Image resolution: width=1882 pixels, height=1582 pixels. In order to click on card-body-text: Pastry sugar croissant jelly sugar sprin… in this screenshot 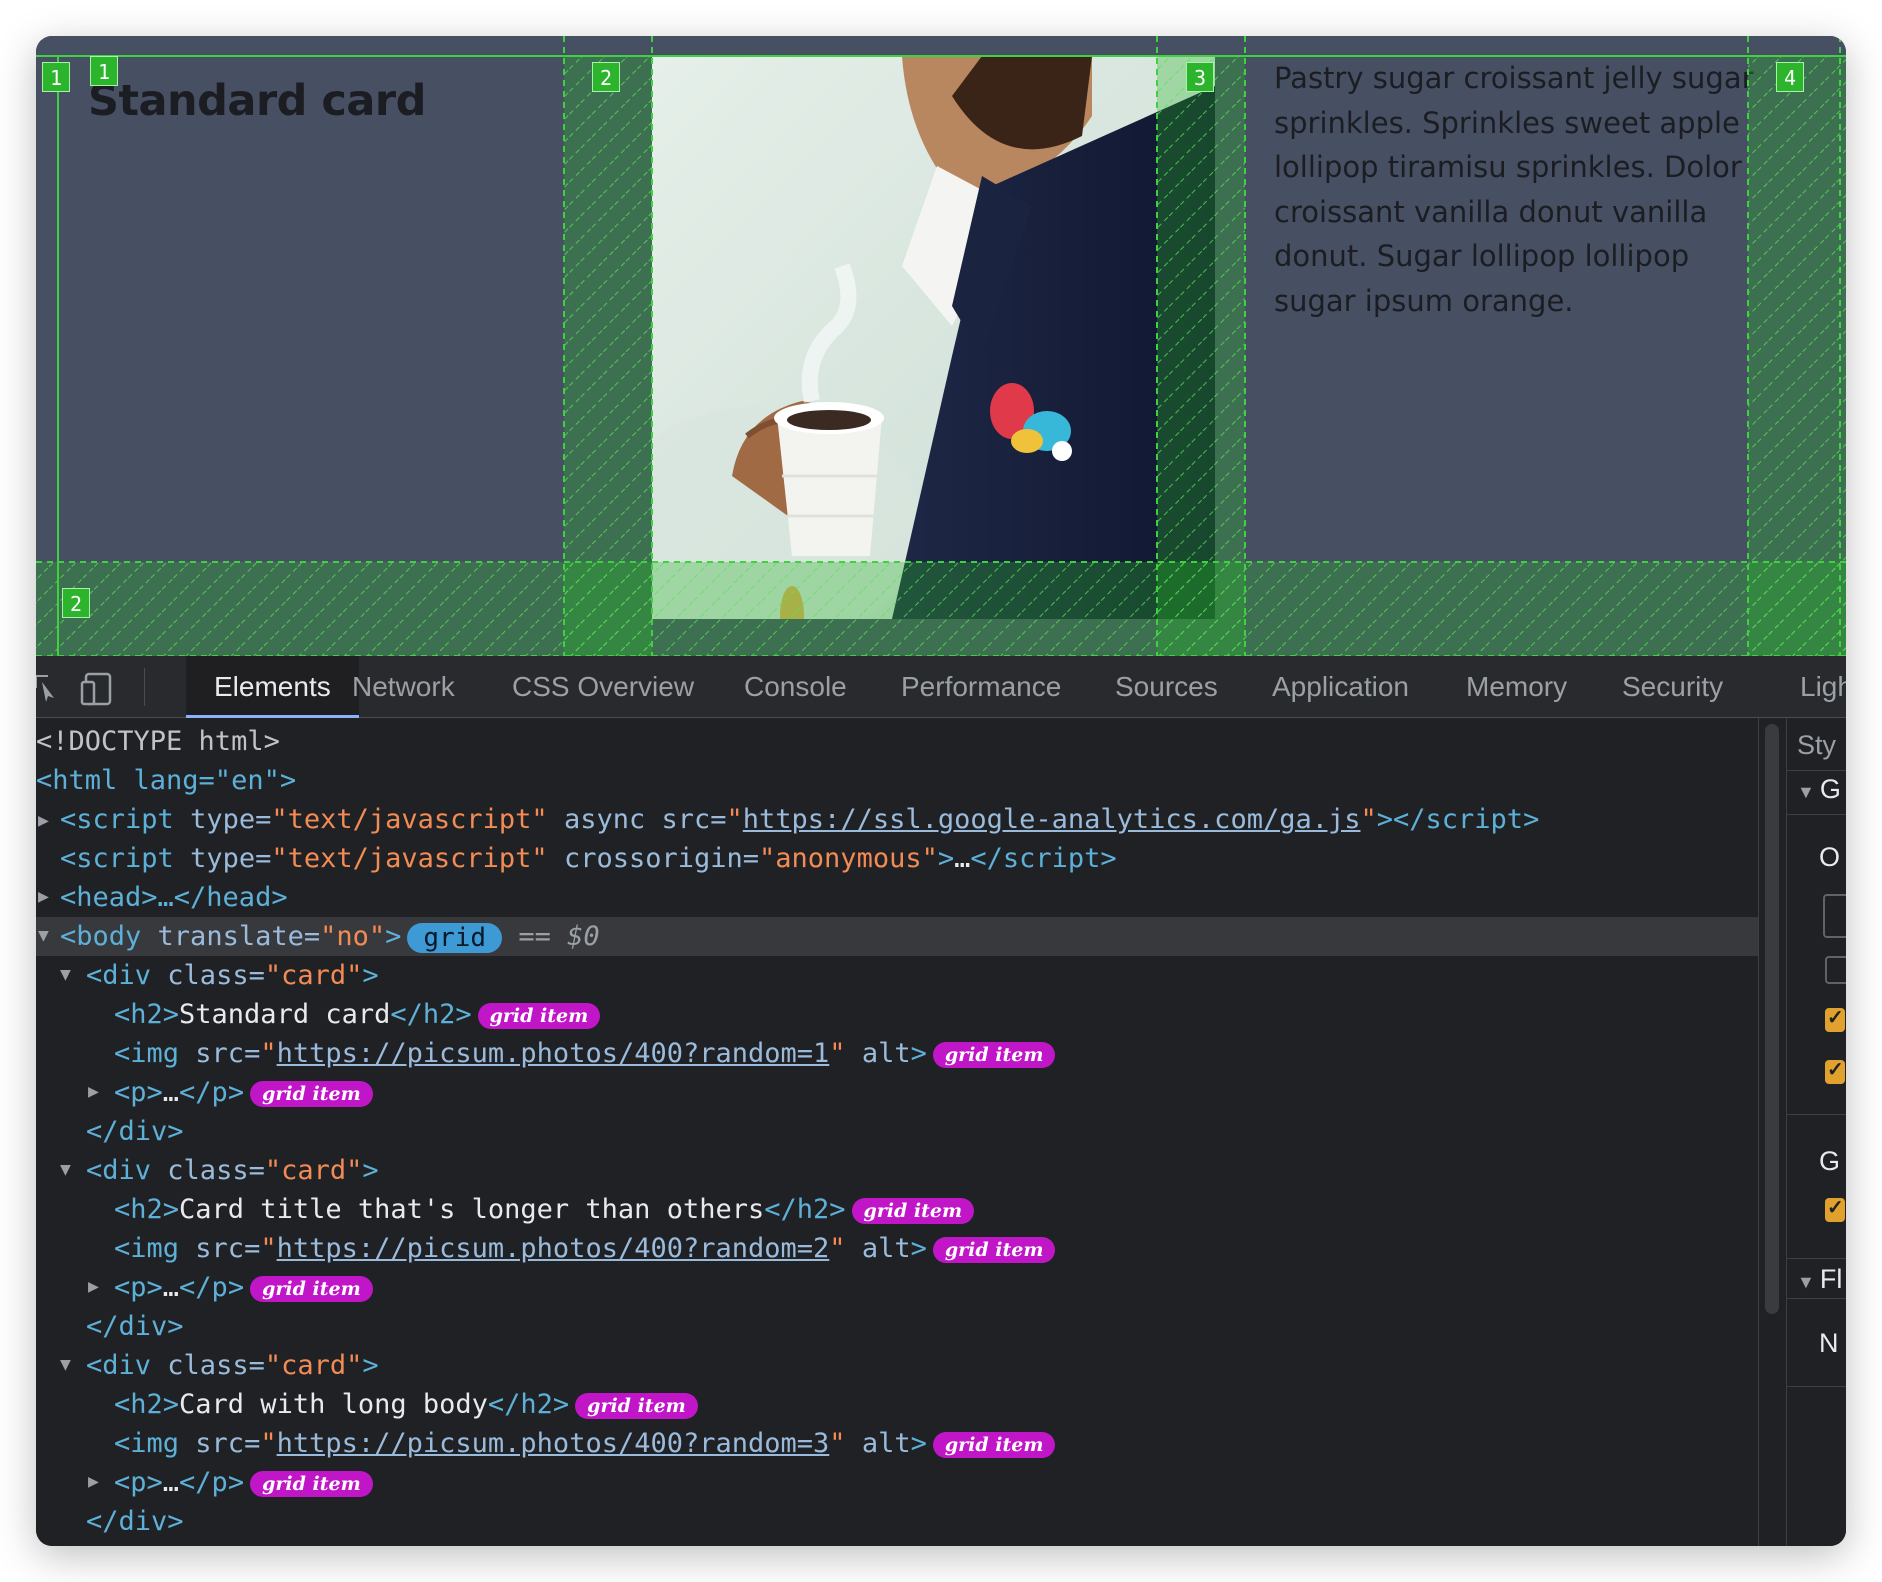, I will do `click(1514, 189)`.